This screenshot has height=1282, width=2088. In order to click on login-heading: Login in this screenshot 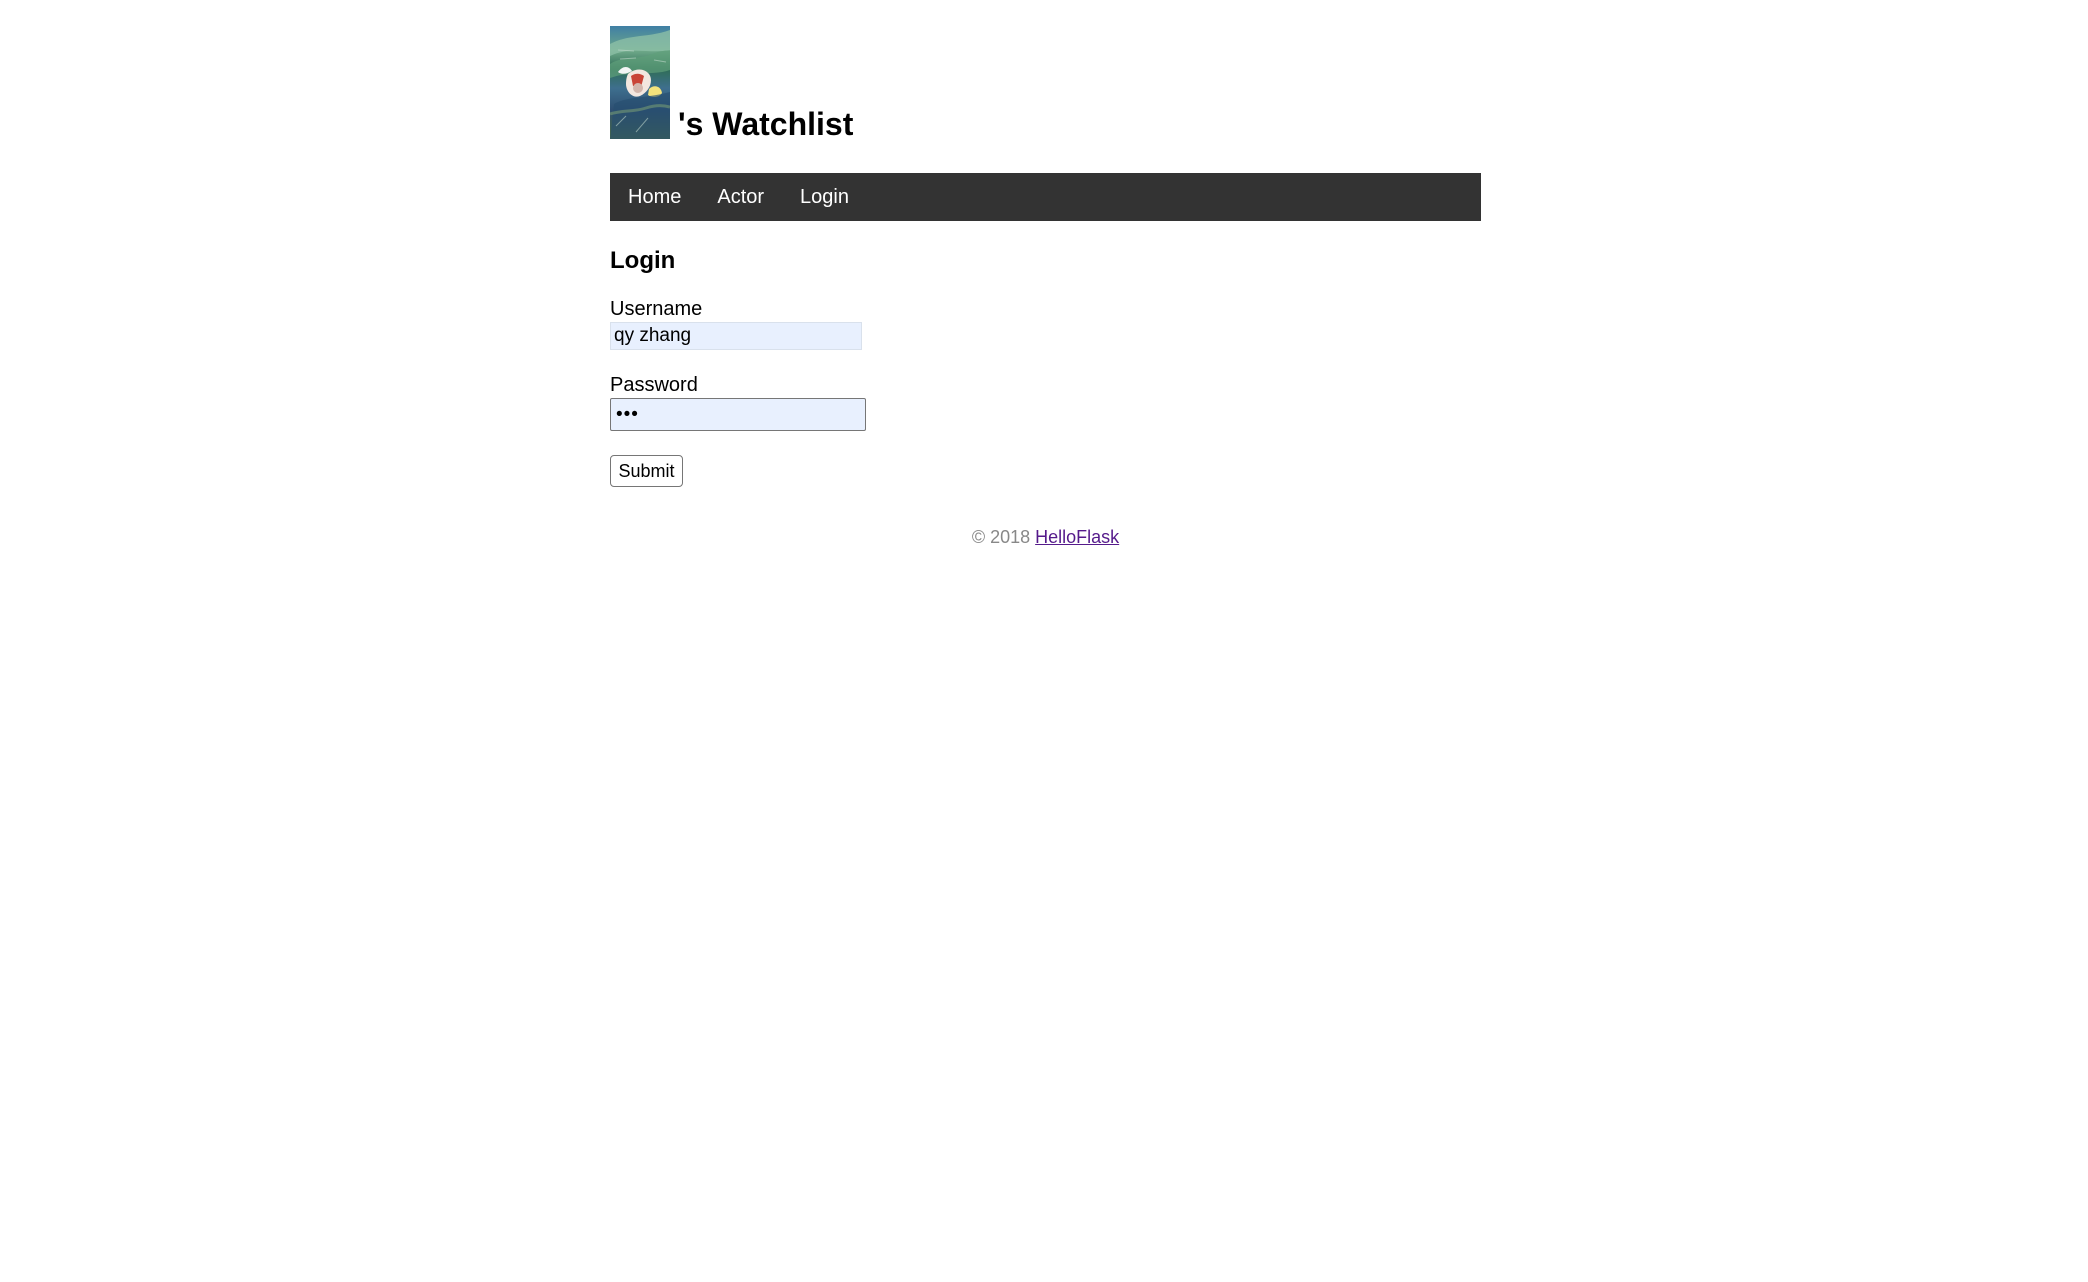, I will do `click(643, 260)`.